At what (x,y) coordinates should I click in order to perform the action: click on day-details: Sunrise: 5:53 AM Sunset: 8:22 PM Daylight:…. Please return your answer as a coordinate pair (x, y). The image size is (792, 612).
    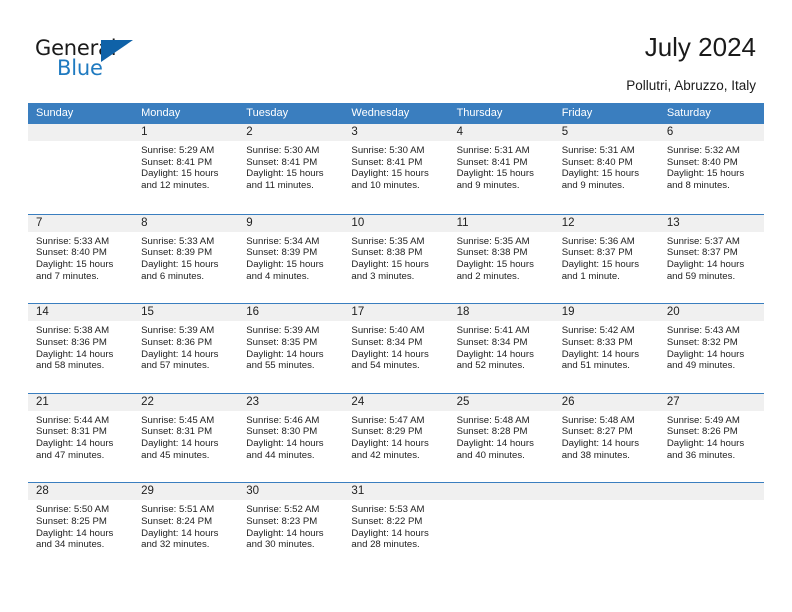
    Looking at the image, I should click on (395, 525).